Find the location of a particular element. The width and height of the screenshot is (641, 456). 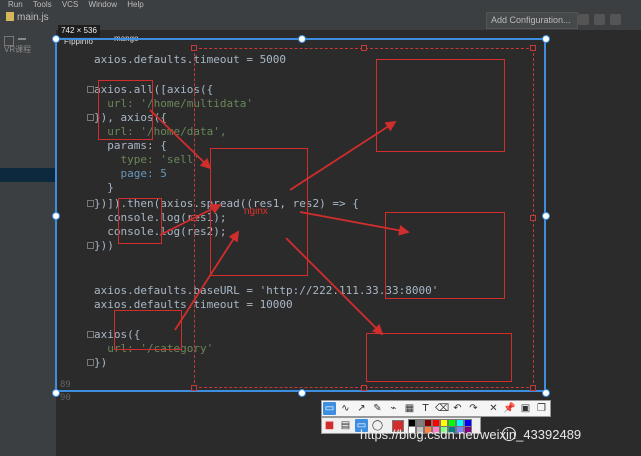

line-width-icon: ▤ is located at coordinates (345, 425).